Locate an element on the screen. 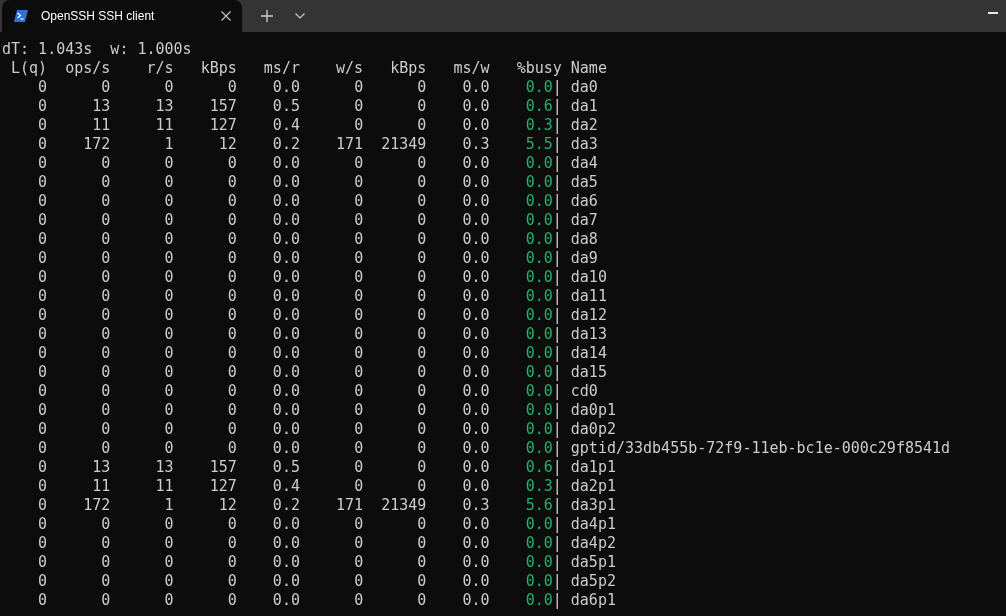 The image size is (1006, 616). column-header: L(q) is located at coordinates (29, 68).